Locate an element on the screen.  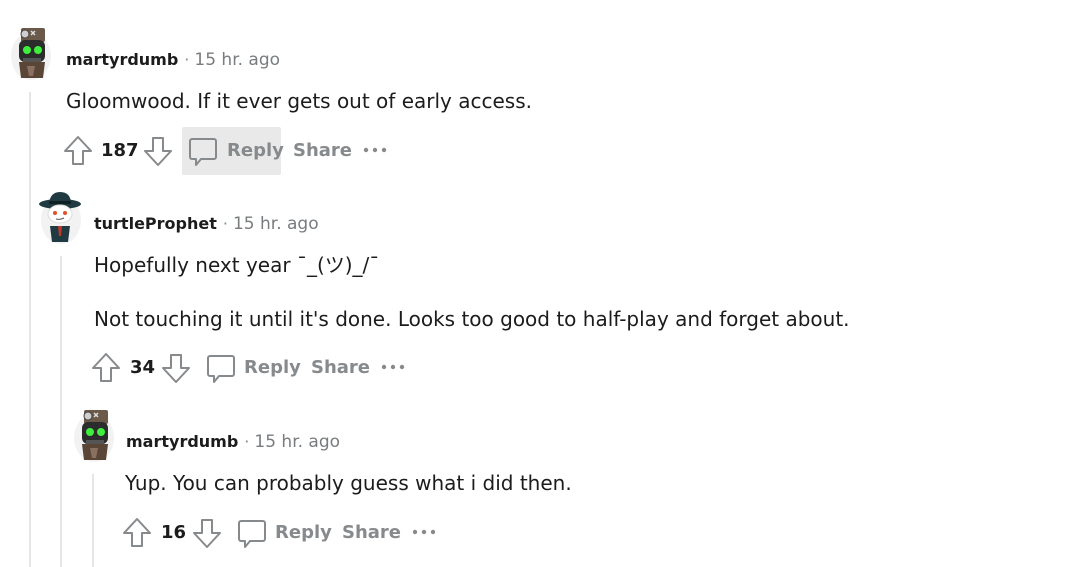
vote-count: 16 is located at coordinates (174, 532).